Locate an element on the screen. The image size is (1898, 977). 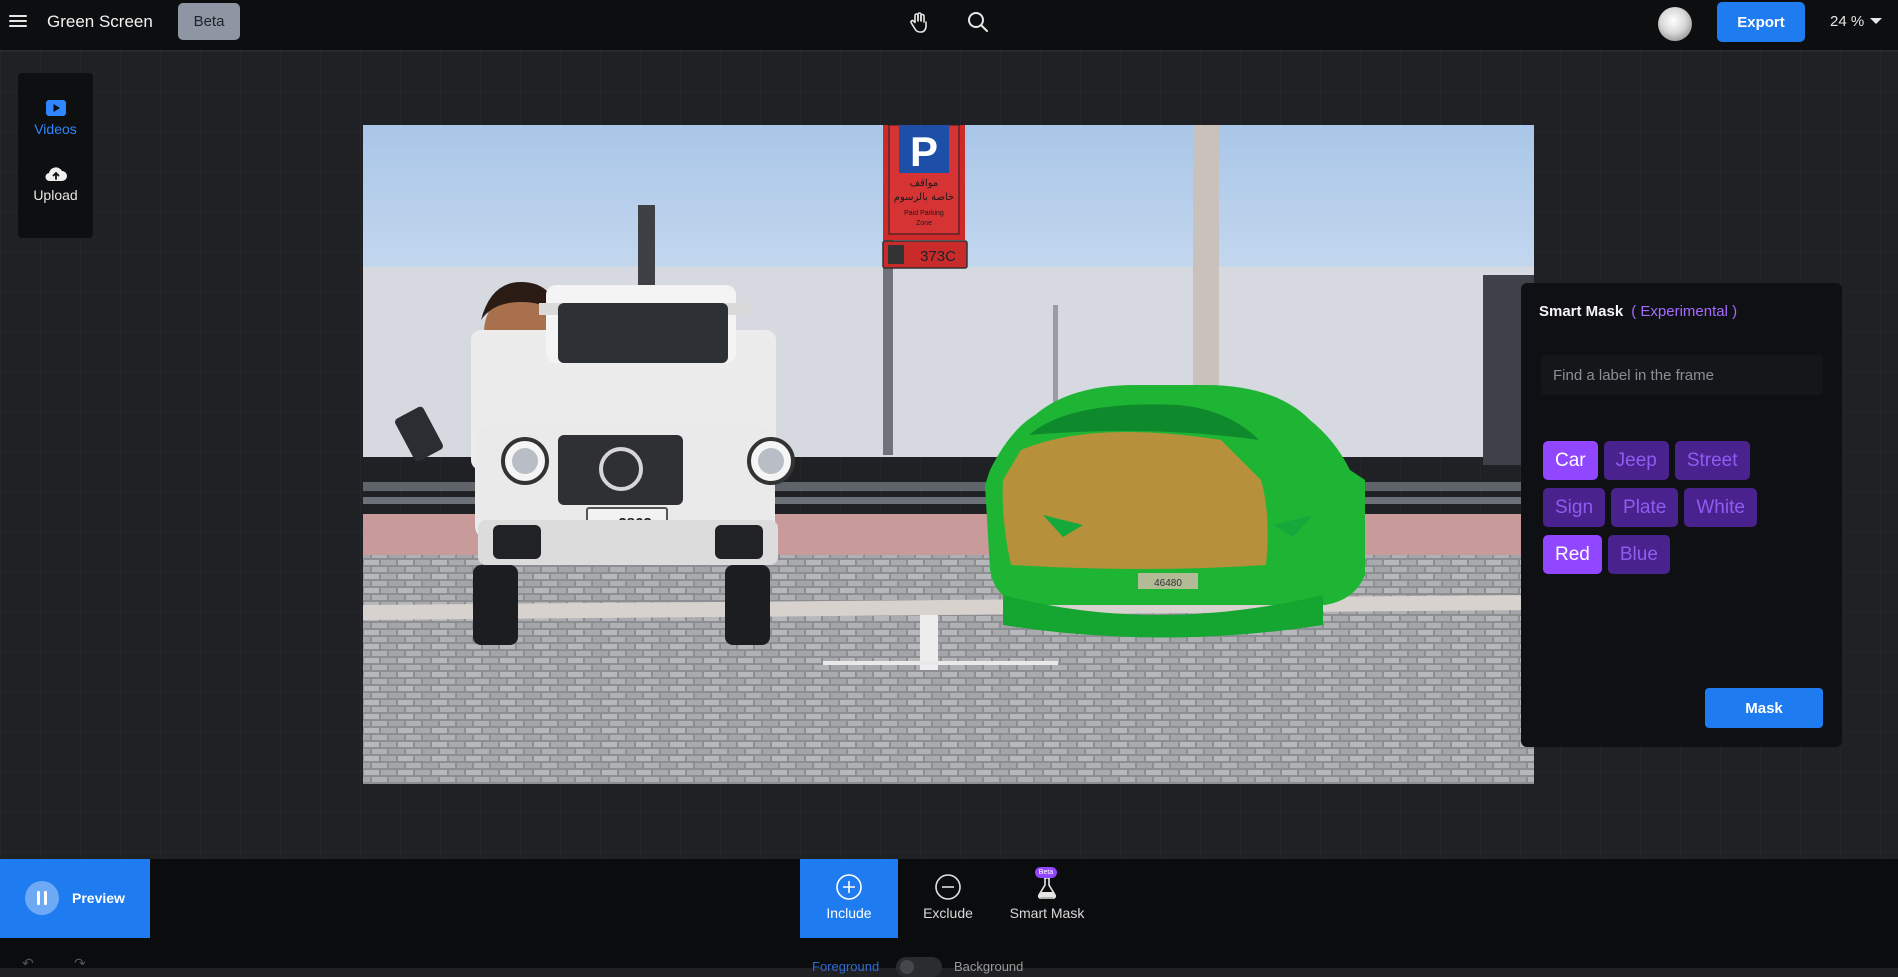
chip-row: Car Jeep Street is located at coordinates (1688, 460).